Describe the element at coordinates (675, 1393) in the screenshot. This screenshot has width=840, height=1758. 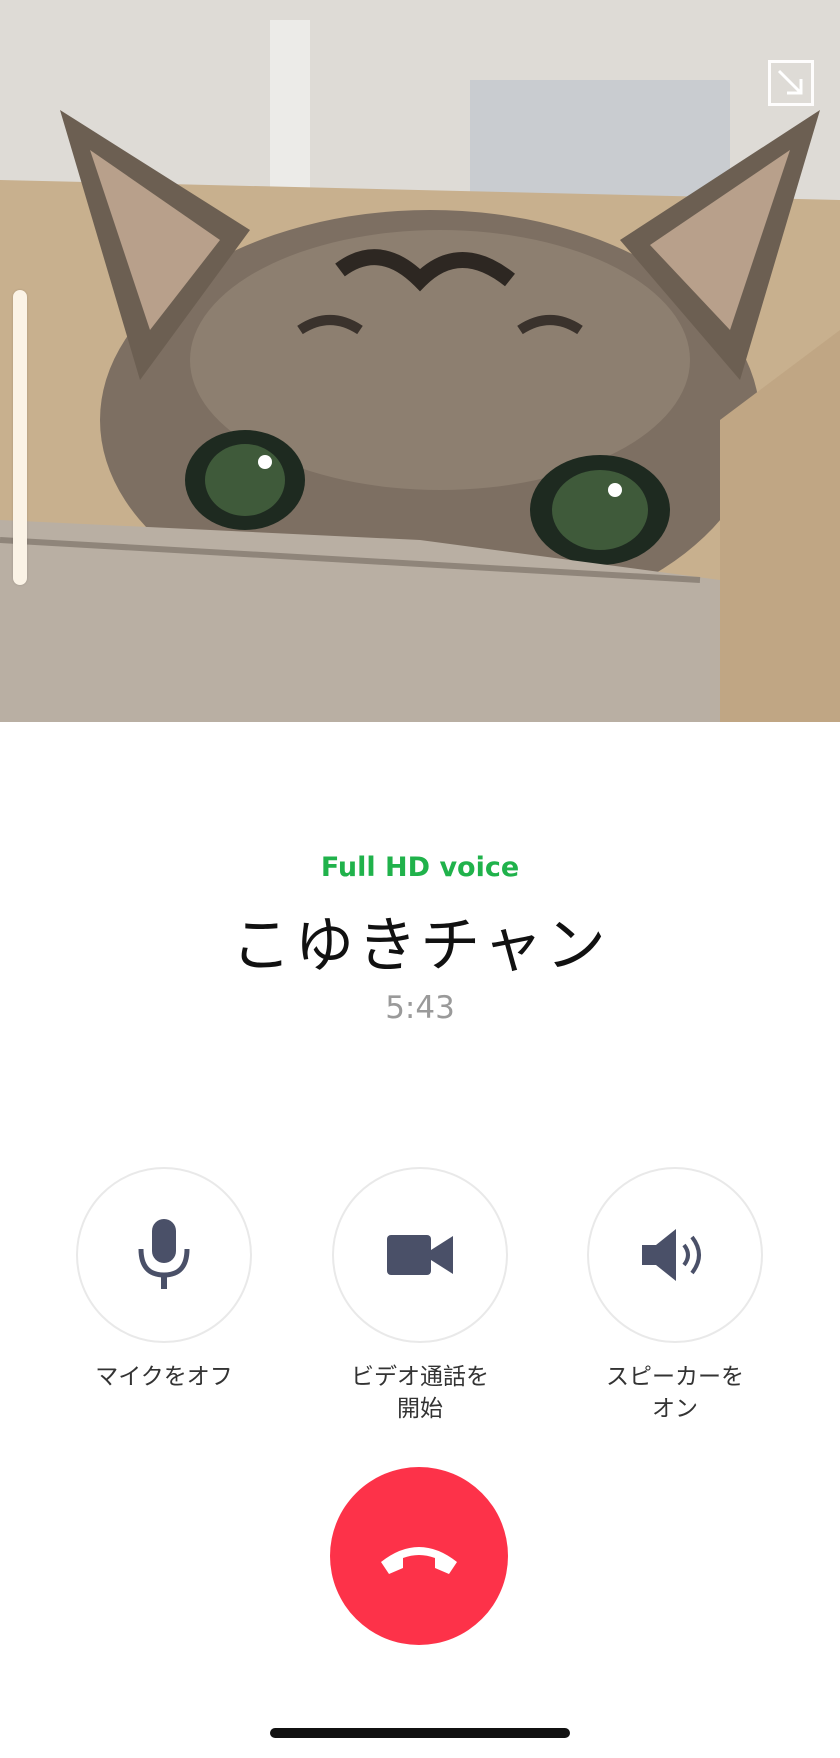
I see `speaker-label: スピーカーを オン` at that location.